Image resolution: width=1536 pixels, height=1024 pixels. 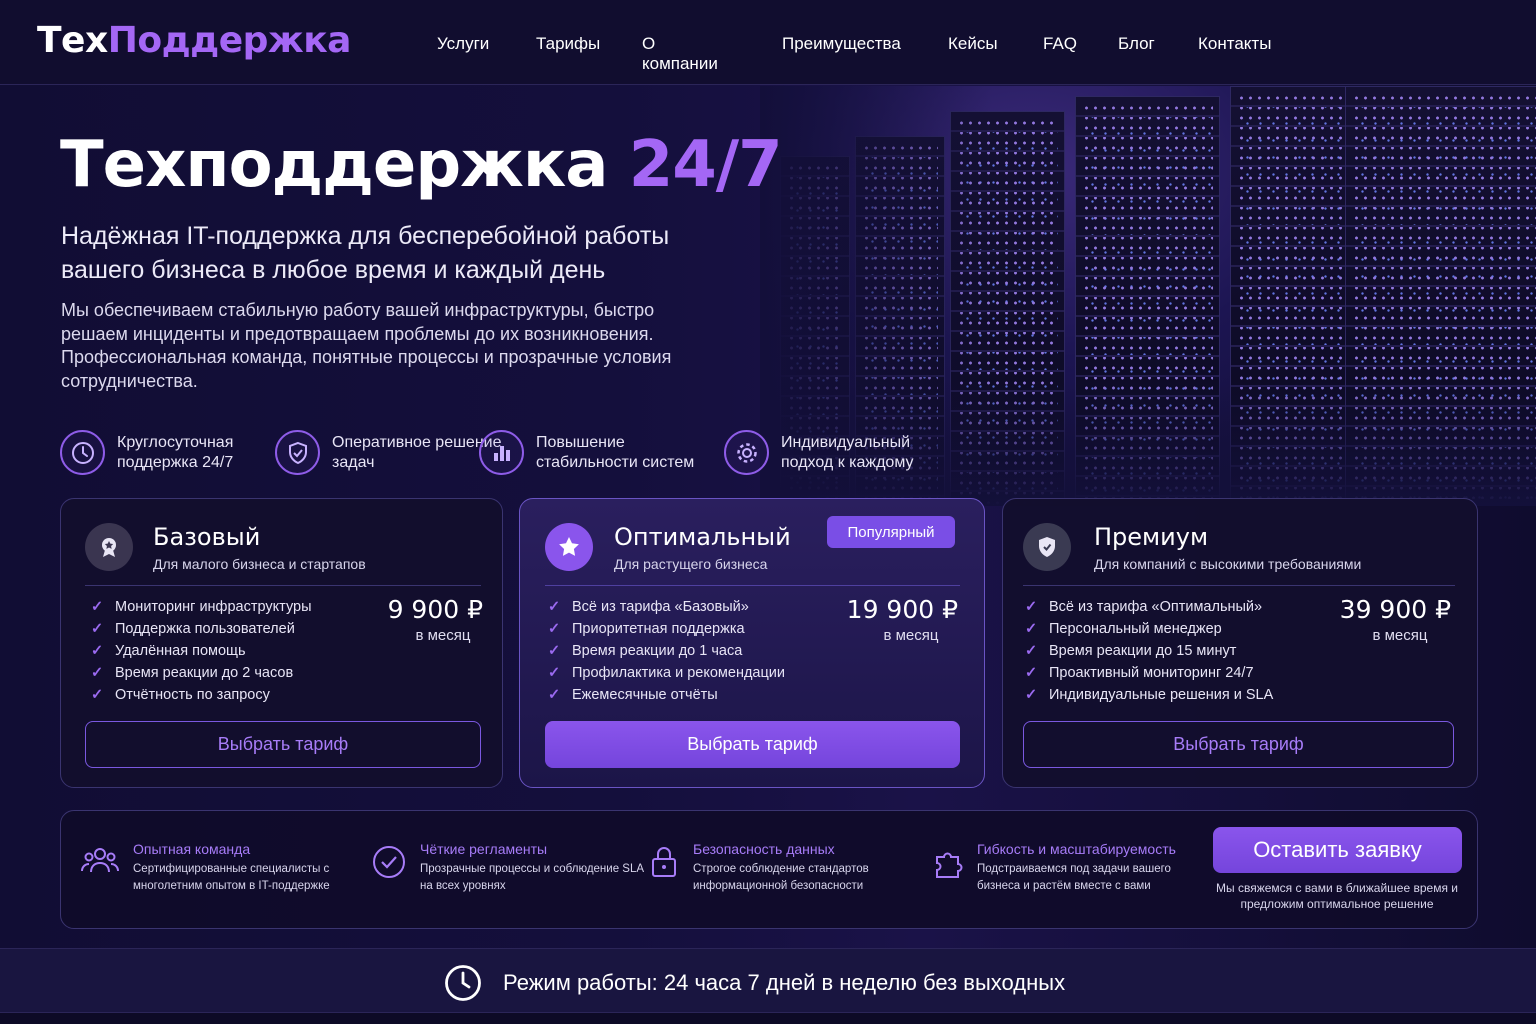 I want to click on nav-services: Услуги, so click(x=463, y=44).